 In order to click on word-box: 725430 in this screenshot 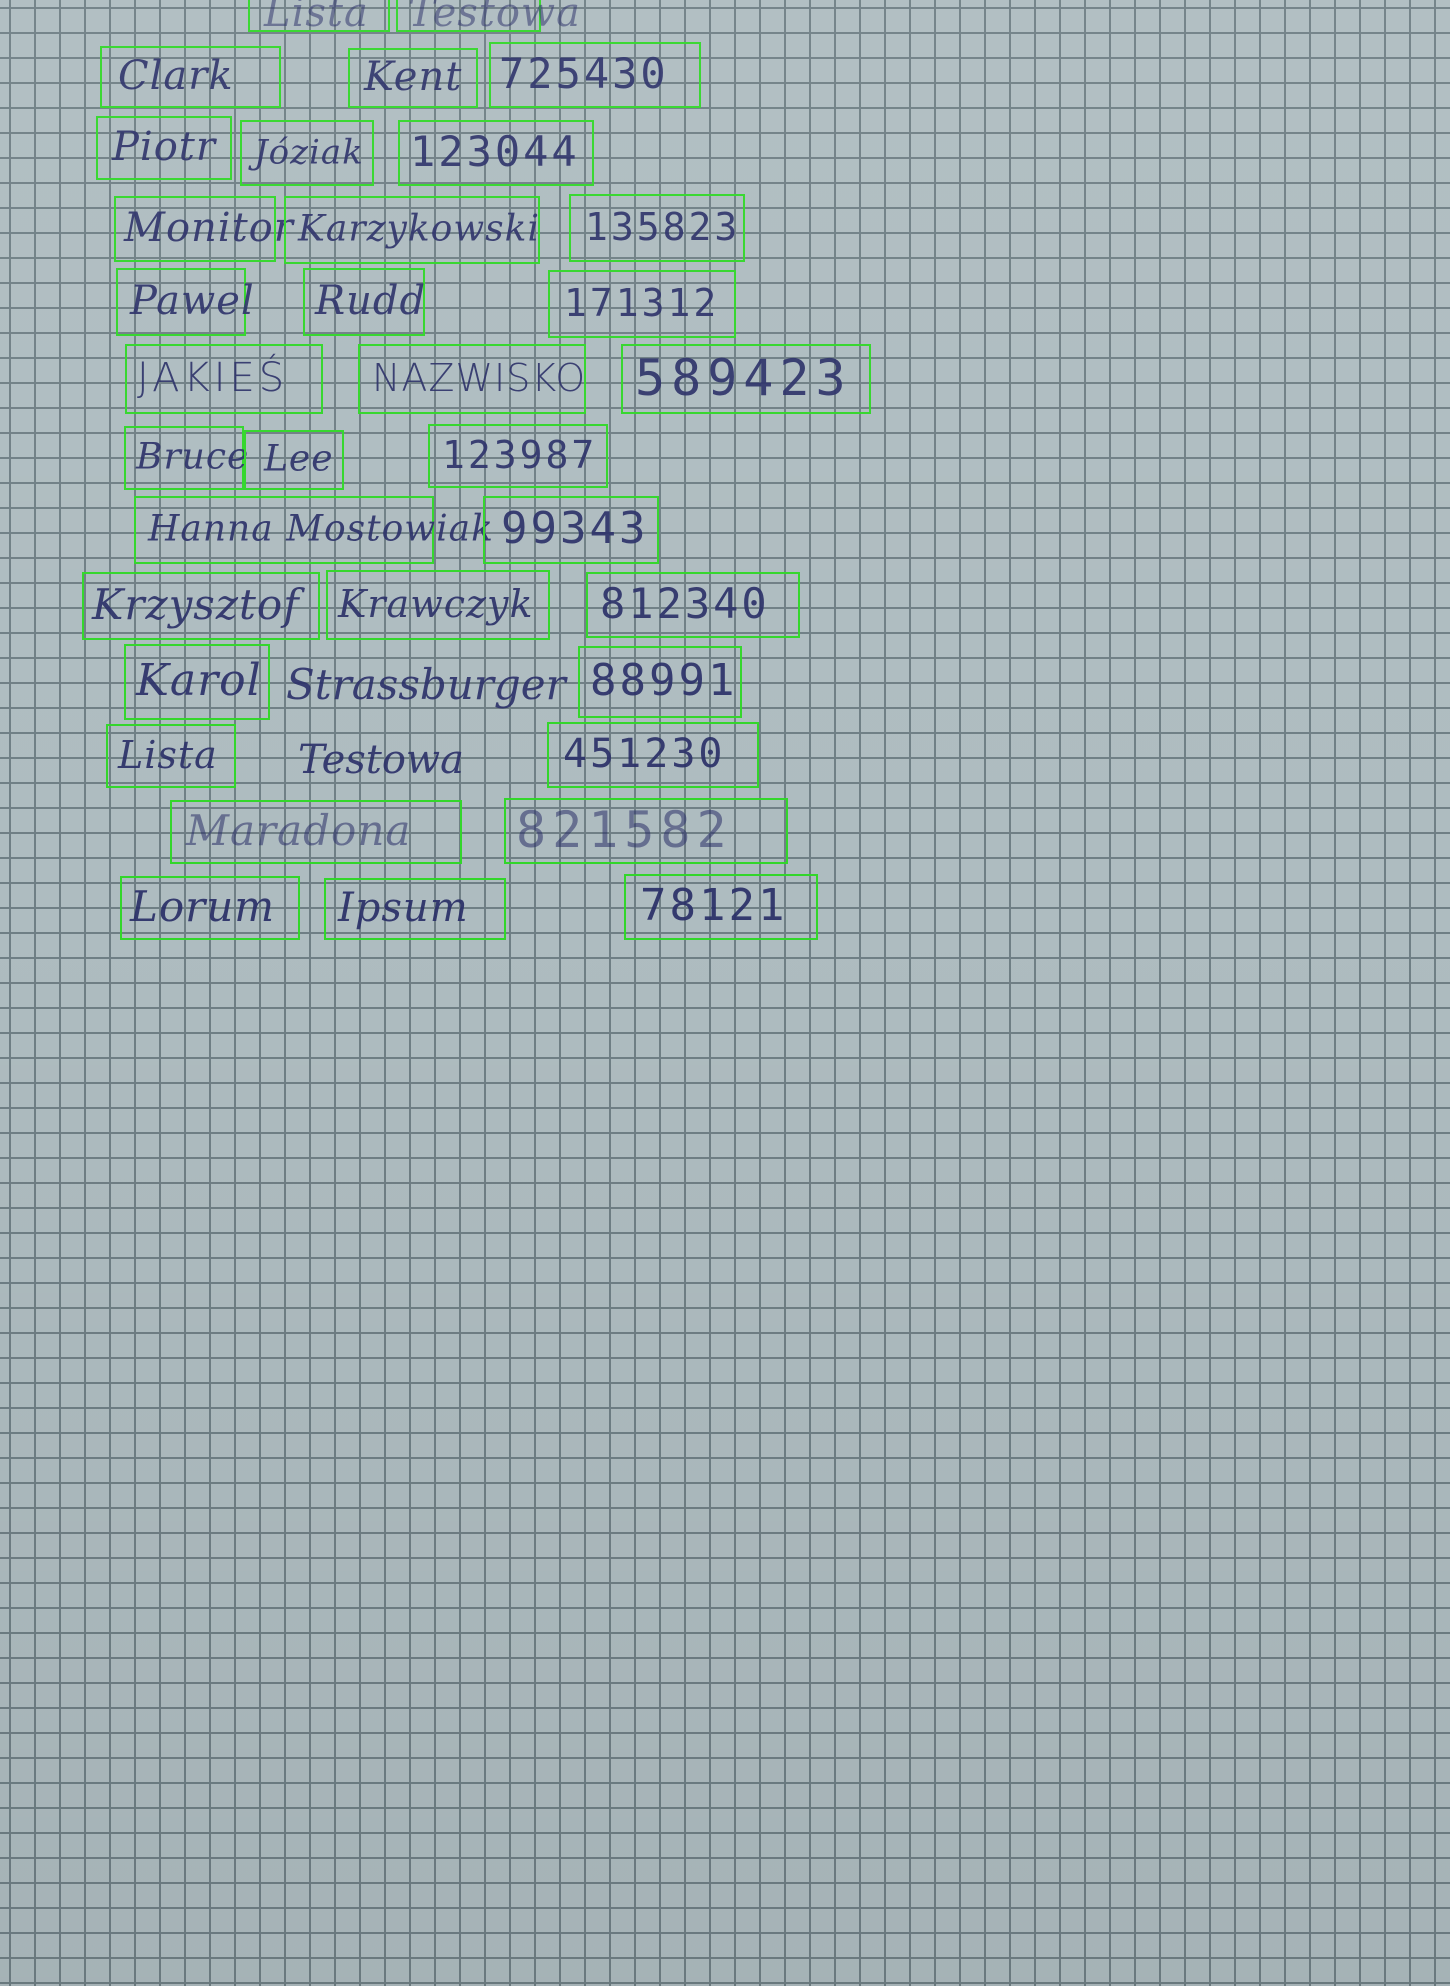, I will do `click(595, 75)`.